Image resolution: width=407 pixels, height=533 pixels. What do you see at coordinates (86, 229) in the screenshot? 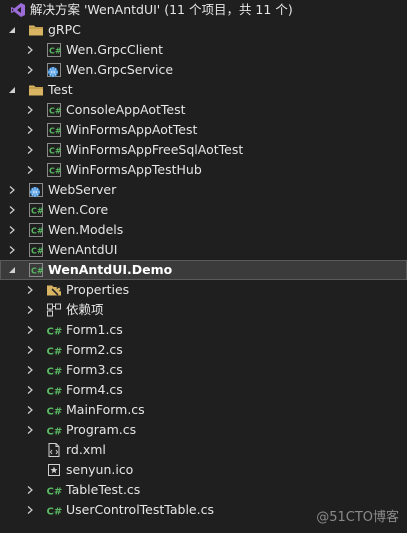
I see `tree-item-label: Wen.Models` at bounding box center [86, 229].